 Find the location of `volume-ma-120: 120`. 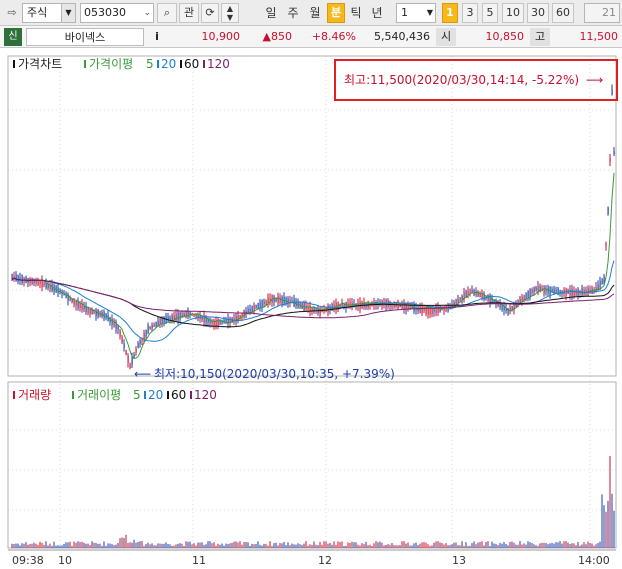

volume-ma-120: 120 is located at coordinates (205, 395).